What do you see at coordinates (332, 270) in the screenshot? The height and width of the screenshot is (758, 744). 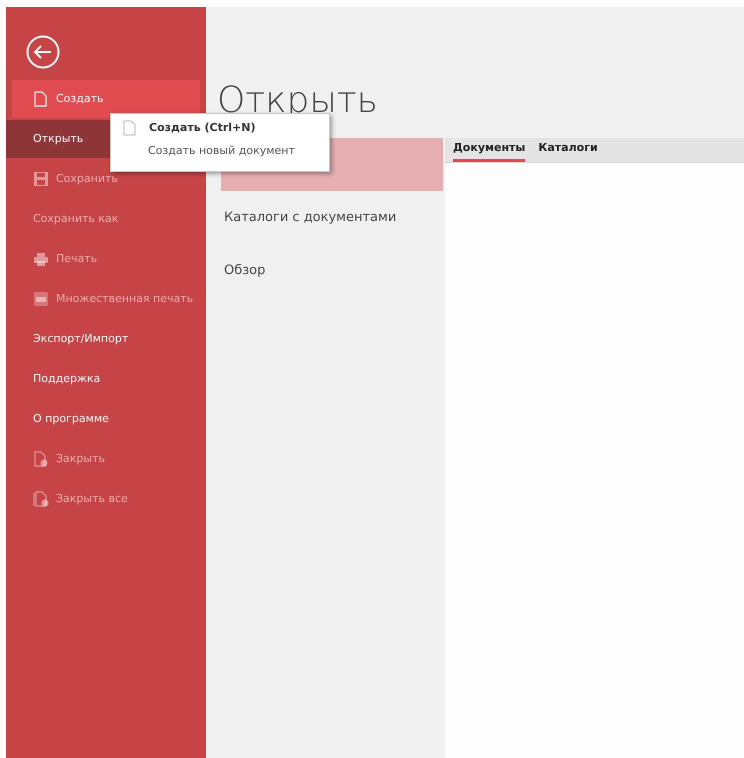 I see `place-item: Обзор` at bounding box center [332, 270].